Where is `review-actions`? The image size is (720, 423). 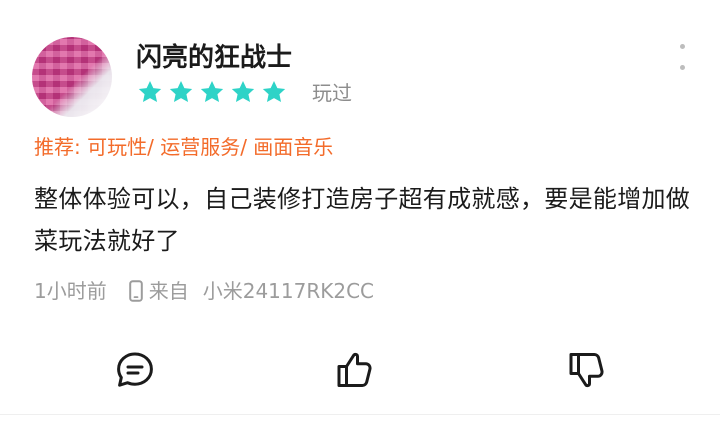
review-actions is located at coordinates (360, 370).